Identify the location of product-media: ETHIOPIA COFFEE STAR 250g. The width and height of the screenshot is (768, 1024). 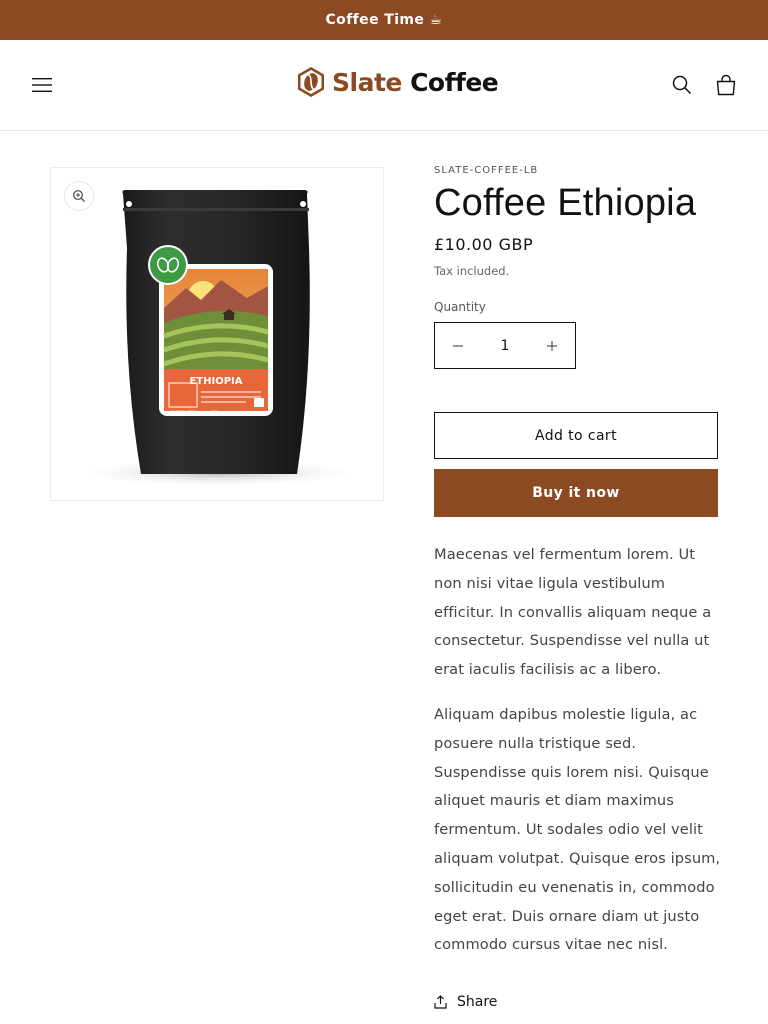
(217, 334).